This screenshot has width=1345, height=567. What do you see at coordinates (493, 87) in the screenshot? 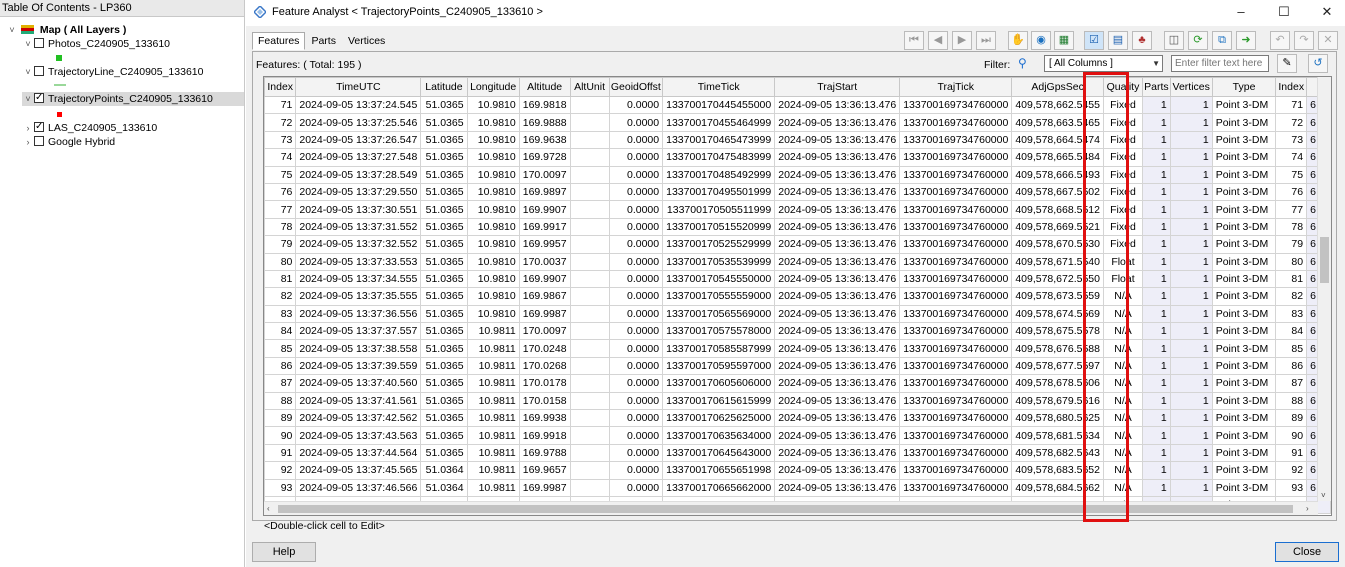
I see `column-header: Longitude` at bounding box center [493, 87].